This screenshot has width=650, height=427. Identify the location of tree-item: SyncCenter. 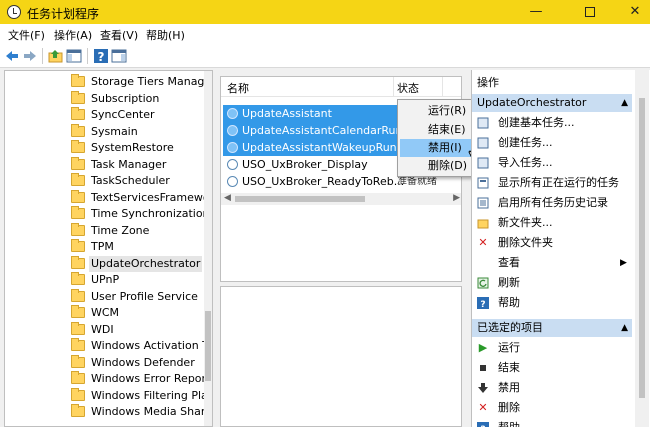
(105, 115).